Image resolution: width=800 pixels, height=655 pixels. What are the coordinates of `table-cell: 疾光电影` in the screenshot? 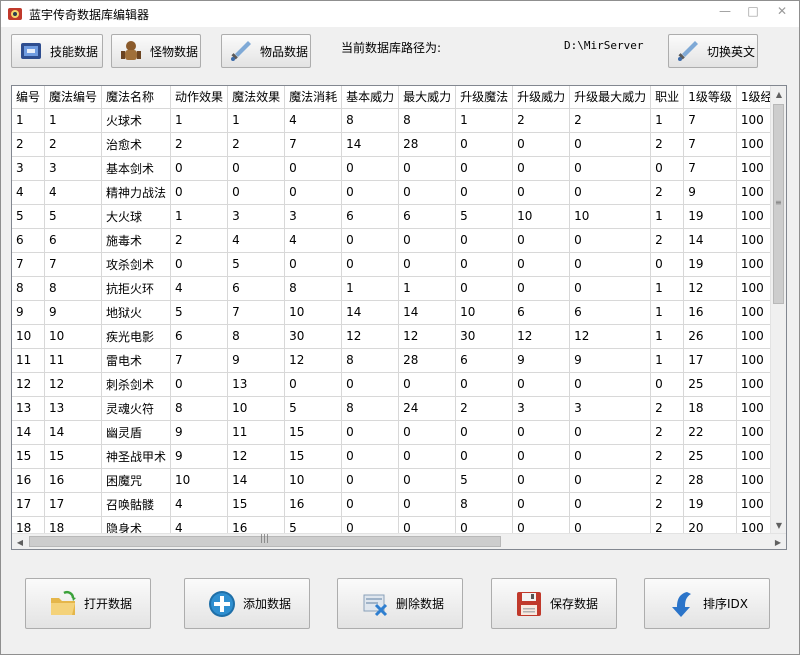 It's located at (136, 336).